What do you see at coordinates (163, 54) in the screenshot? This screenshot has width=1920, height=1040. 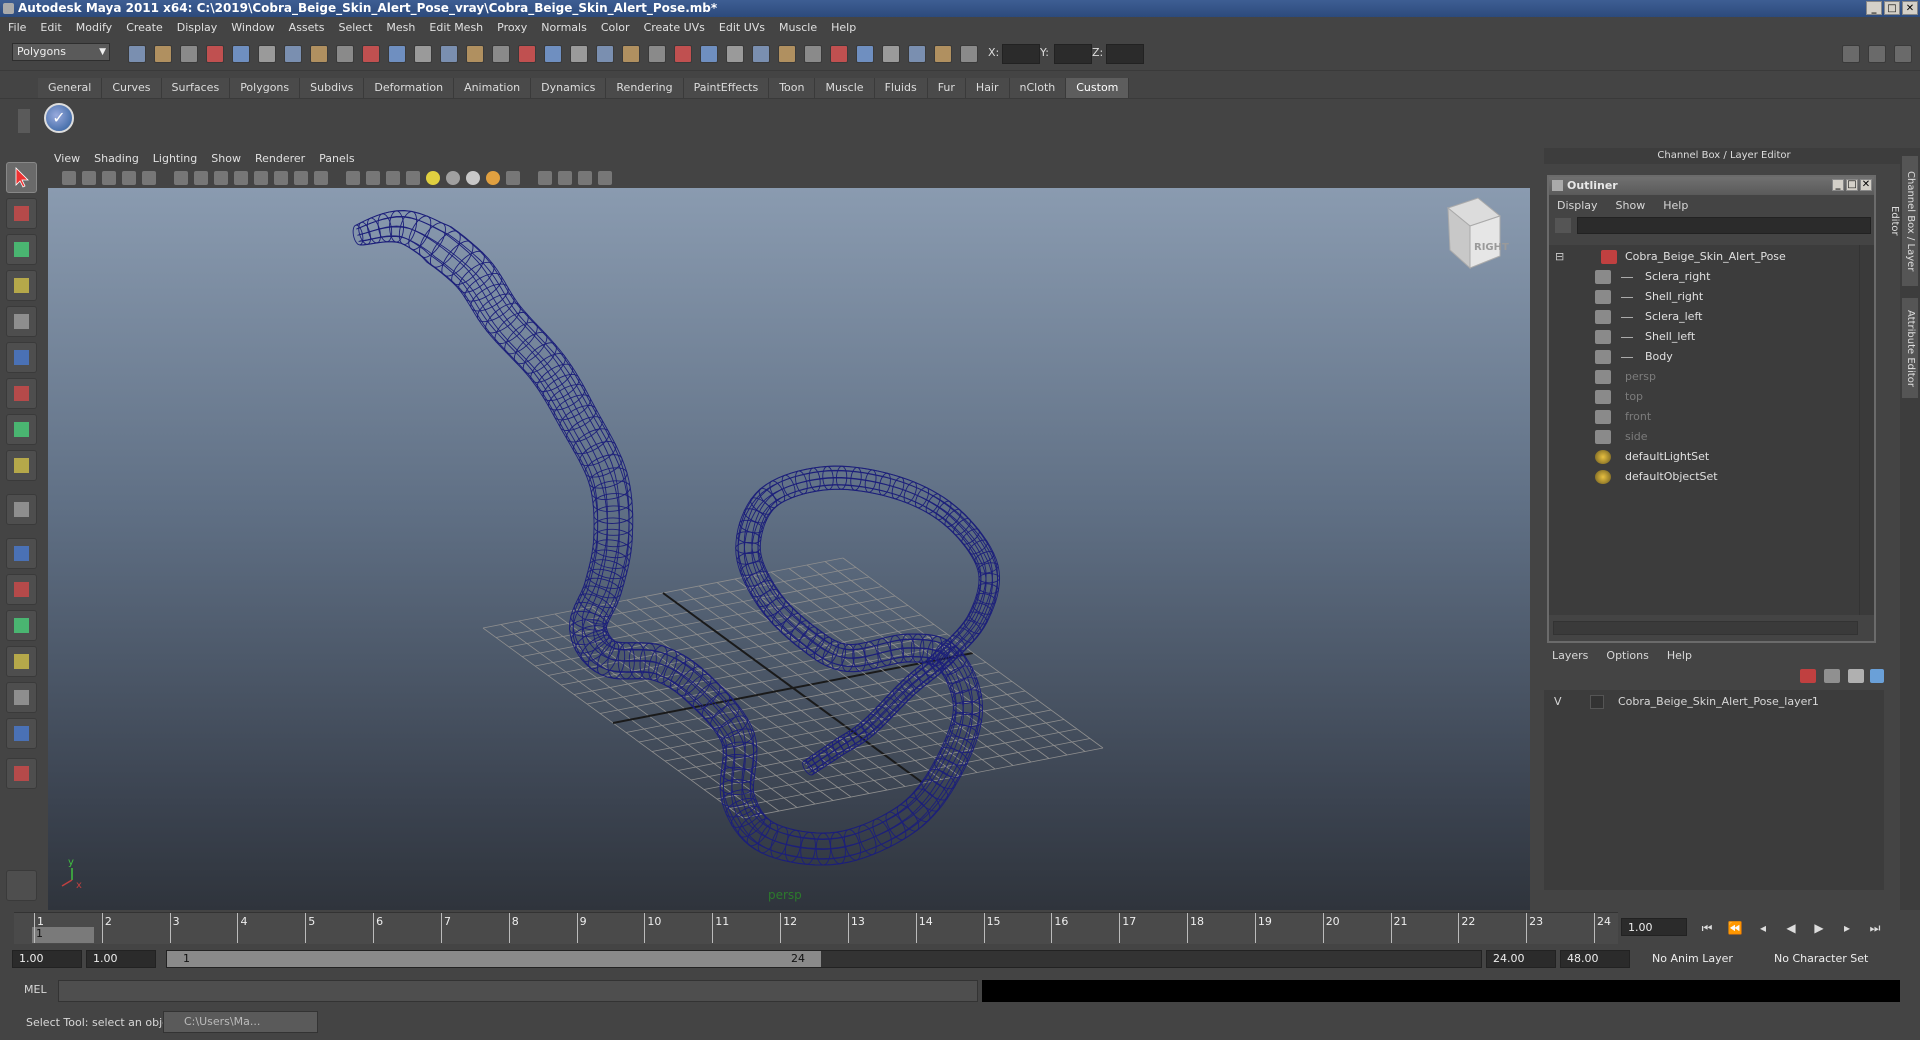 I see `open-scene-icon` at bounding box center [163, 54].